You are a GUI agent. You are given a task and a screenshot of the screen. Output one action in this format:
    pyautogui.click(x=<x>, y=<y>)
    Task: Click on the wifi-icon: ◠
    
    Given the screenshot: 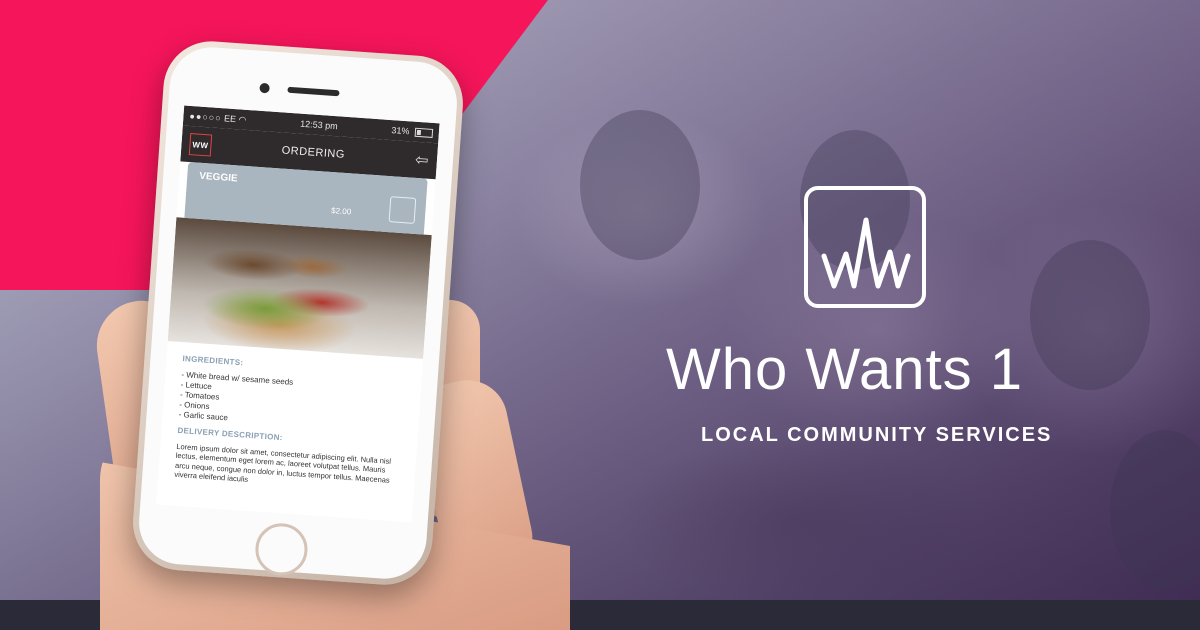 What is the action you would take?
    pyautogui.click(x=242, y=119)
    